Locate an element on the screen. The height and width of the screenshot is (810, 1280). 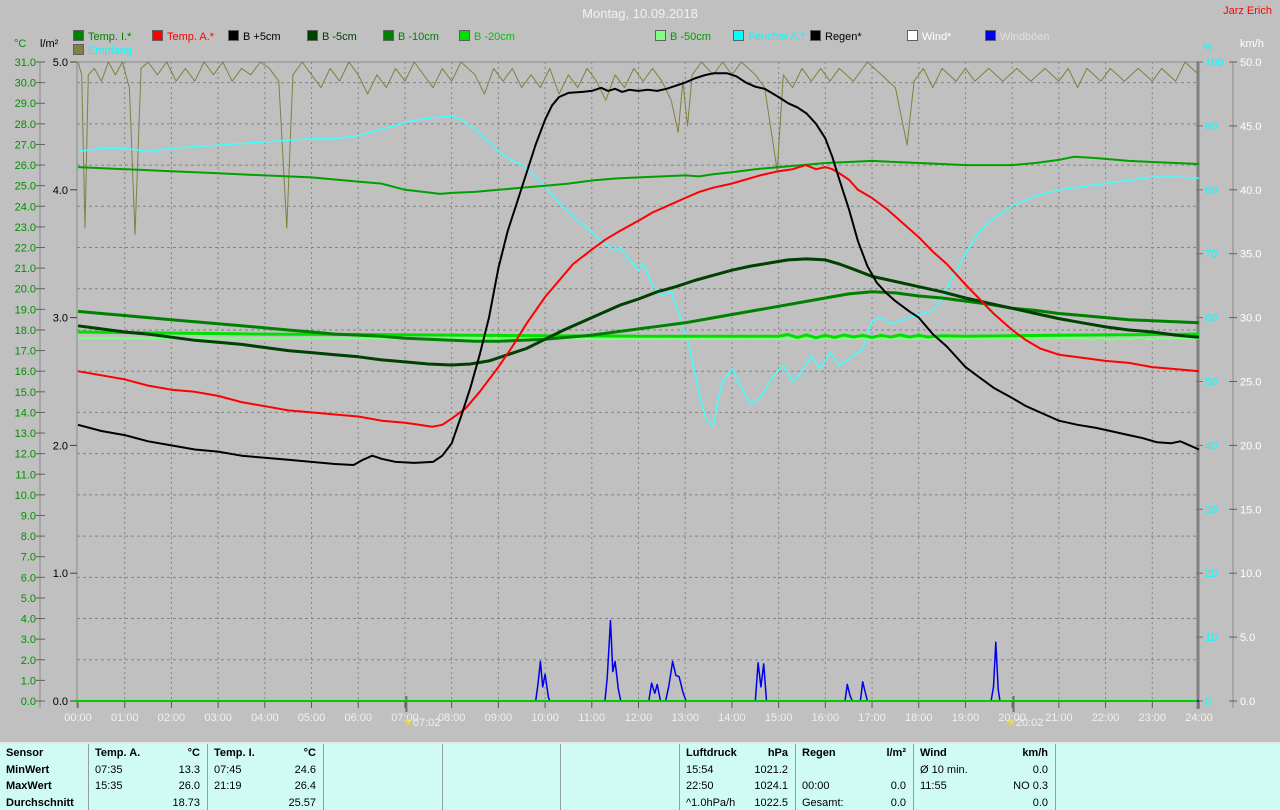
table-row: 25.57 is located at coordinates (265, 802).